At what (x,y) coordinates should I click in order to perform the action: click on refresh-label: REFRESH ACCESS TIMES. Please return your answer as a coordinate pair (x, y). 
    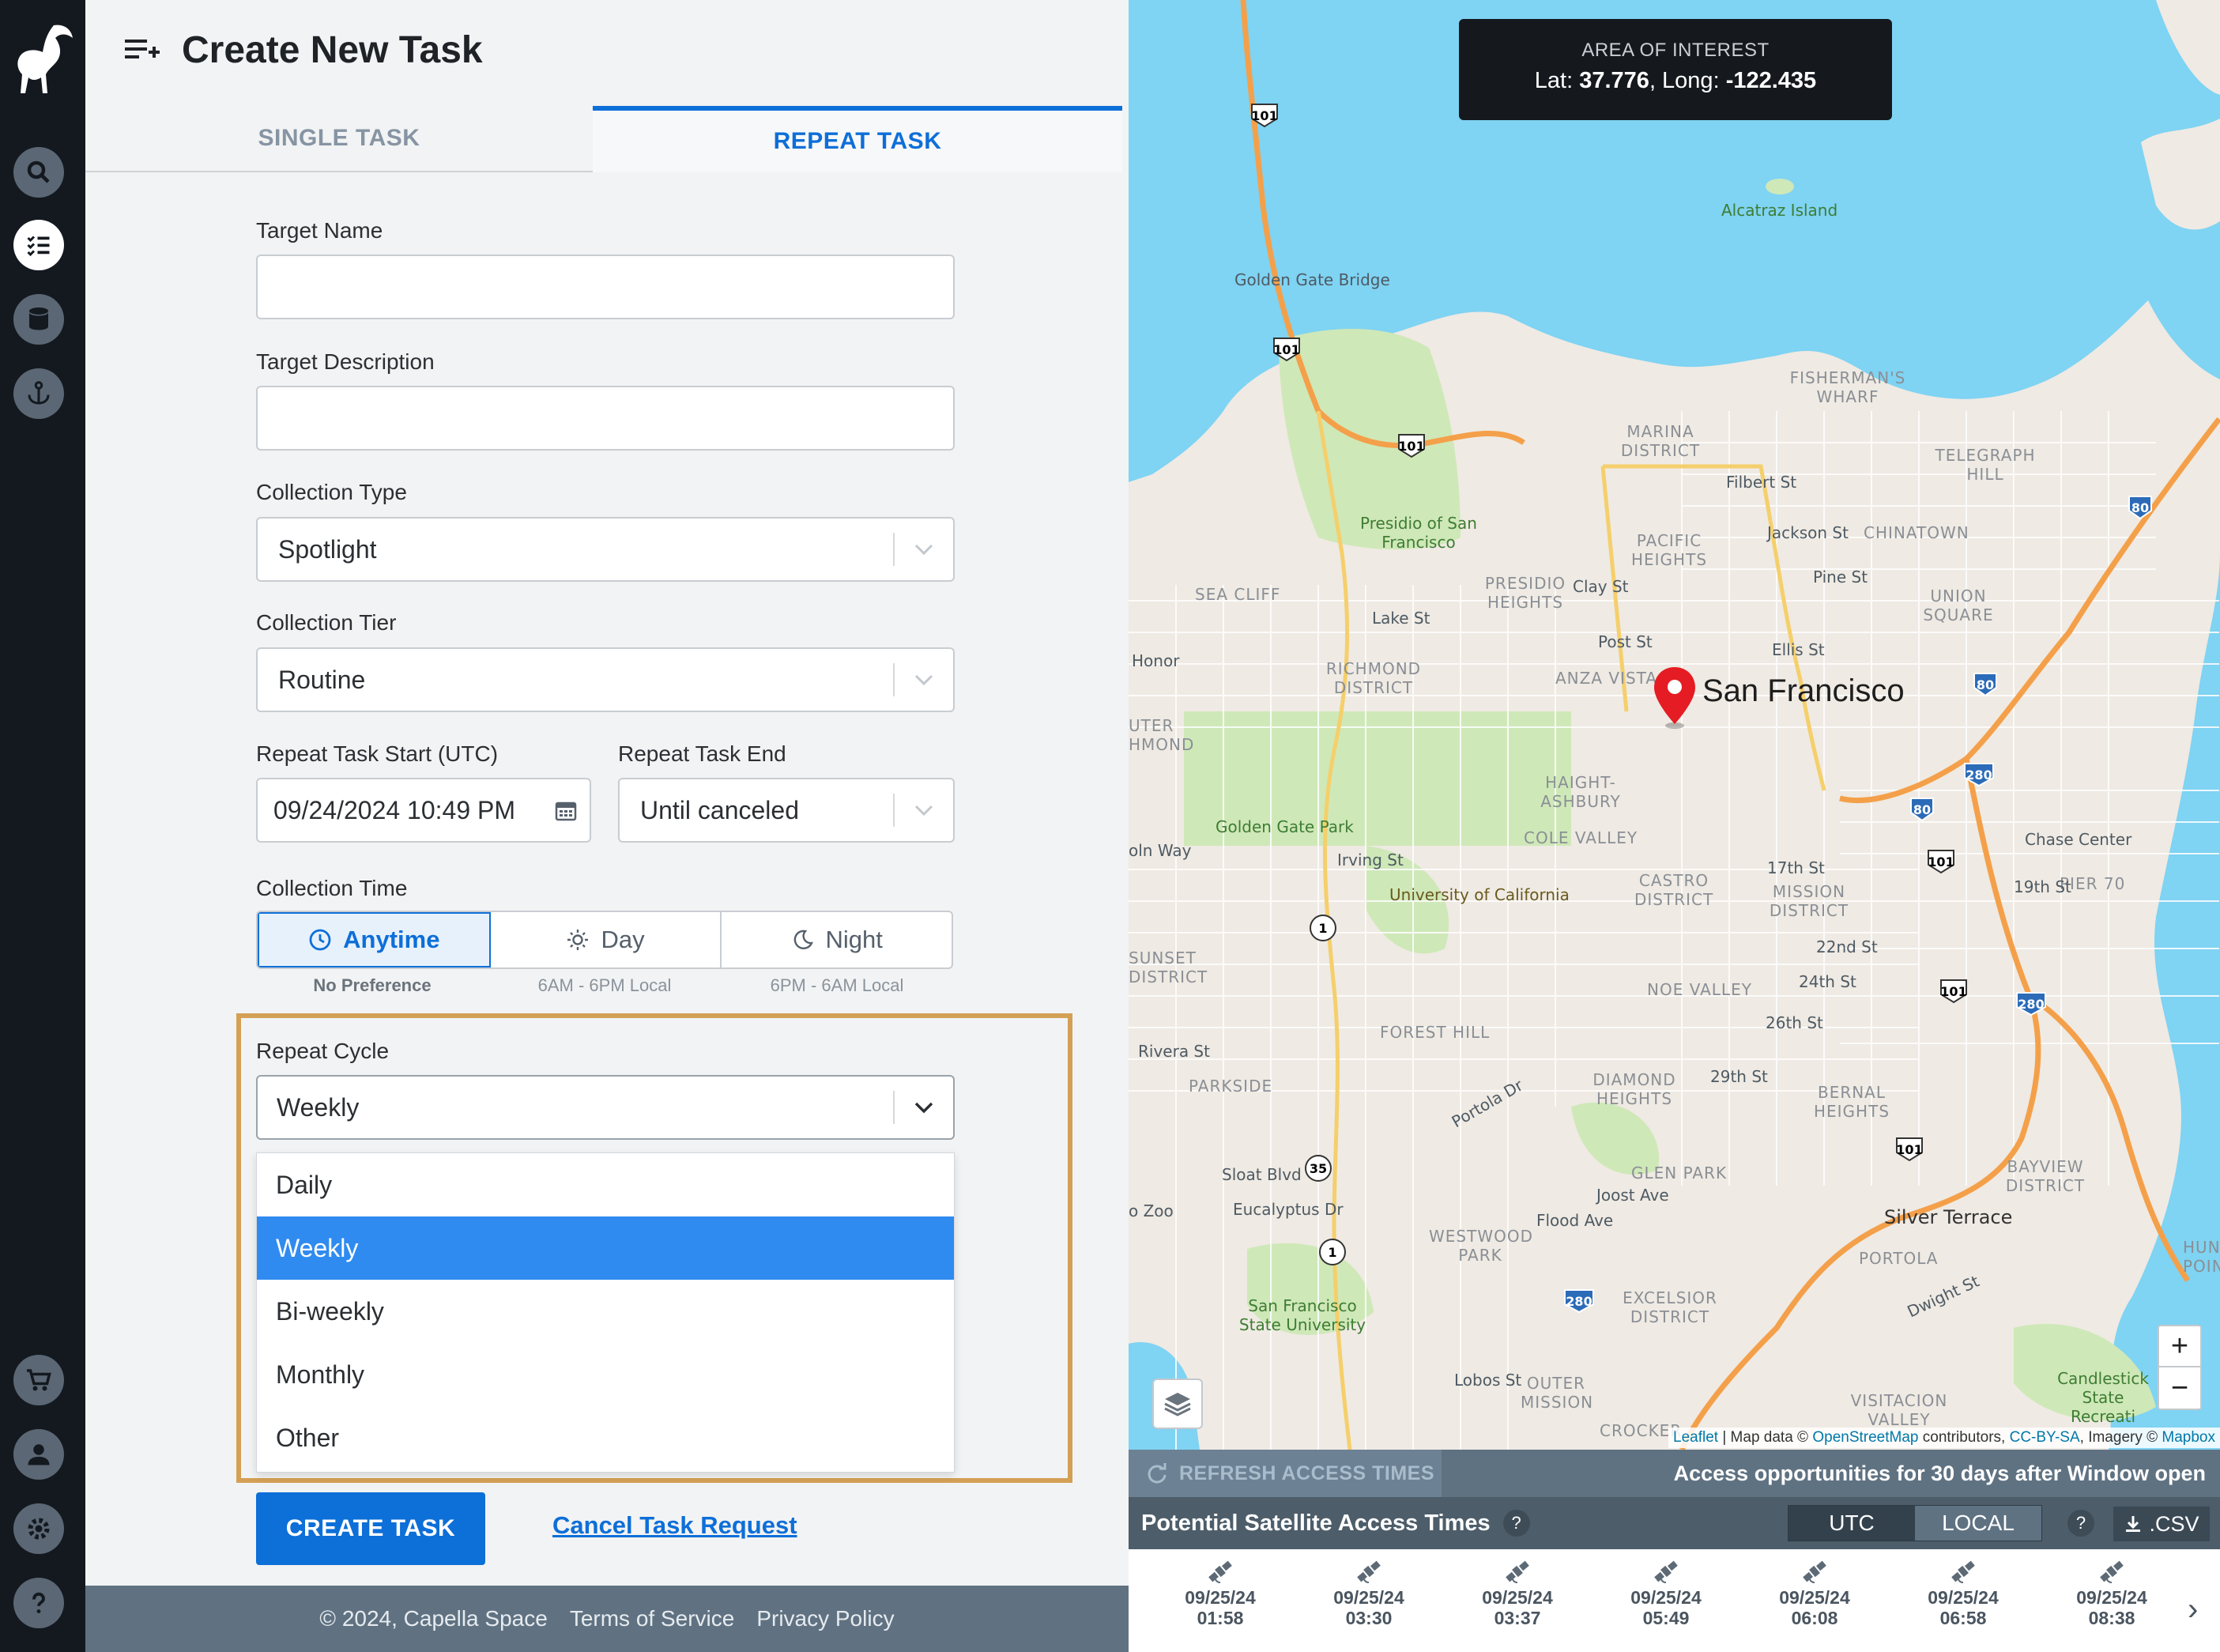
    Looking at the image, I should click on (1307, 1473).